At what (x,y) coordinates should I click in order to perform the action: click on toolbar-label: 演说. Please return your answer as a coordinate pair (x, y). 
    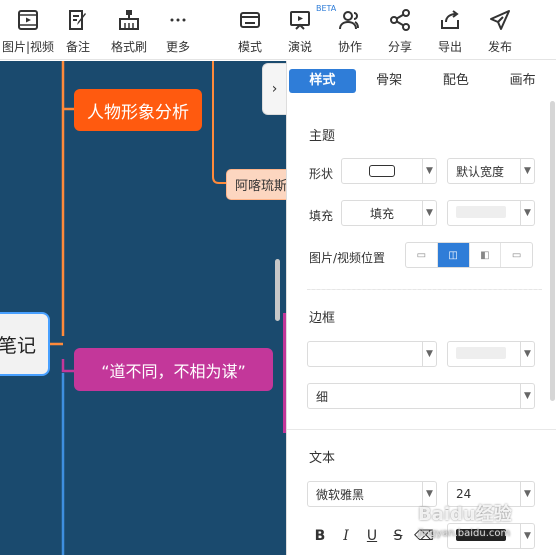
    Looking at the image, I should click on (299, 47).